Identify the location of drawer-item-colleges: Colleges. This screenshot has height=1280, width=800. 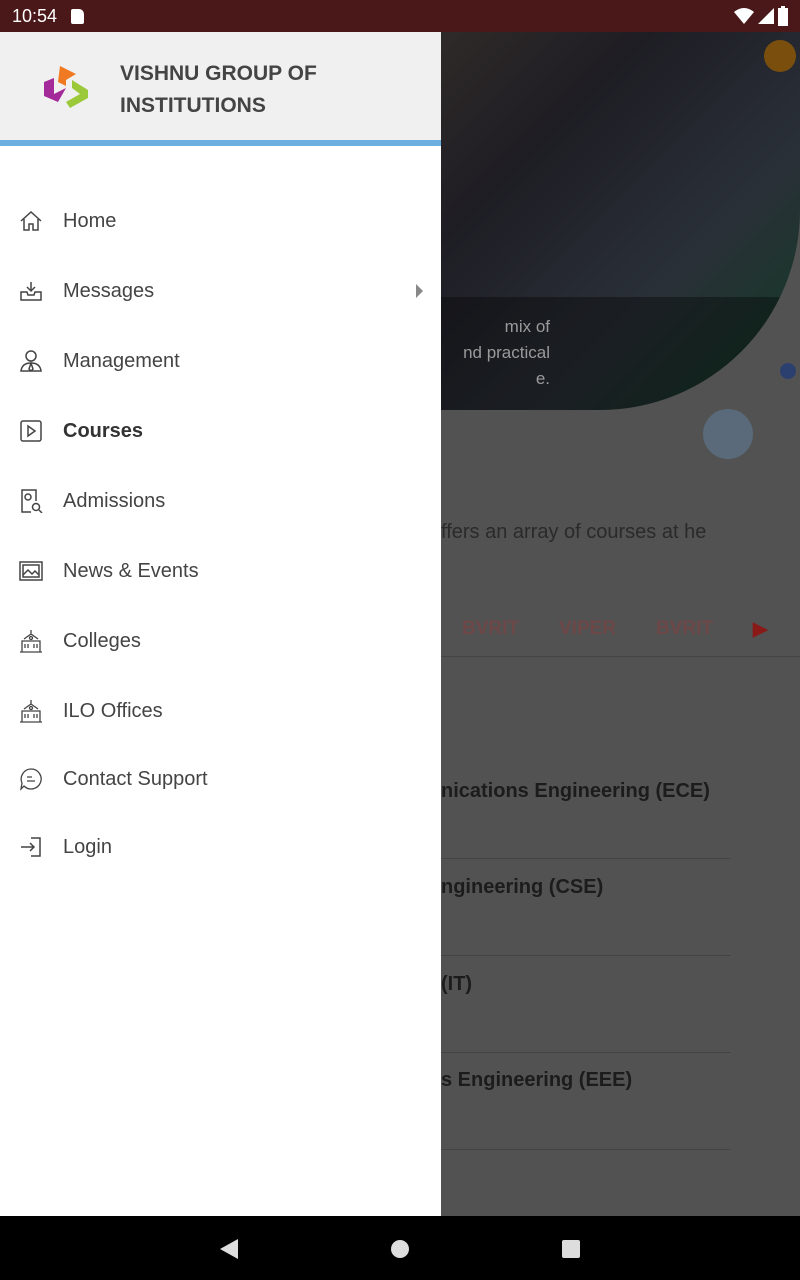
(220, 641).